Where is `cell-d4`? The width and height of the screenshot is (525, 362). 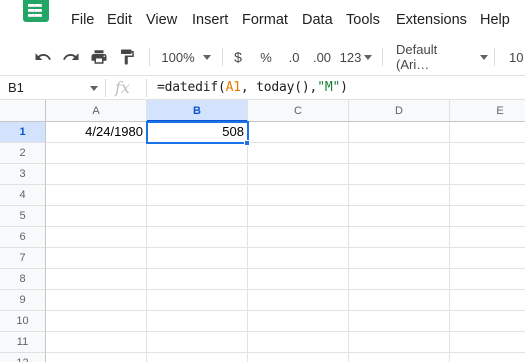 cell-d4 is located at coordinates (399, 195).